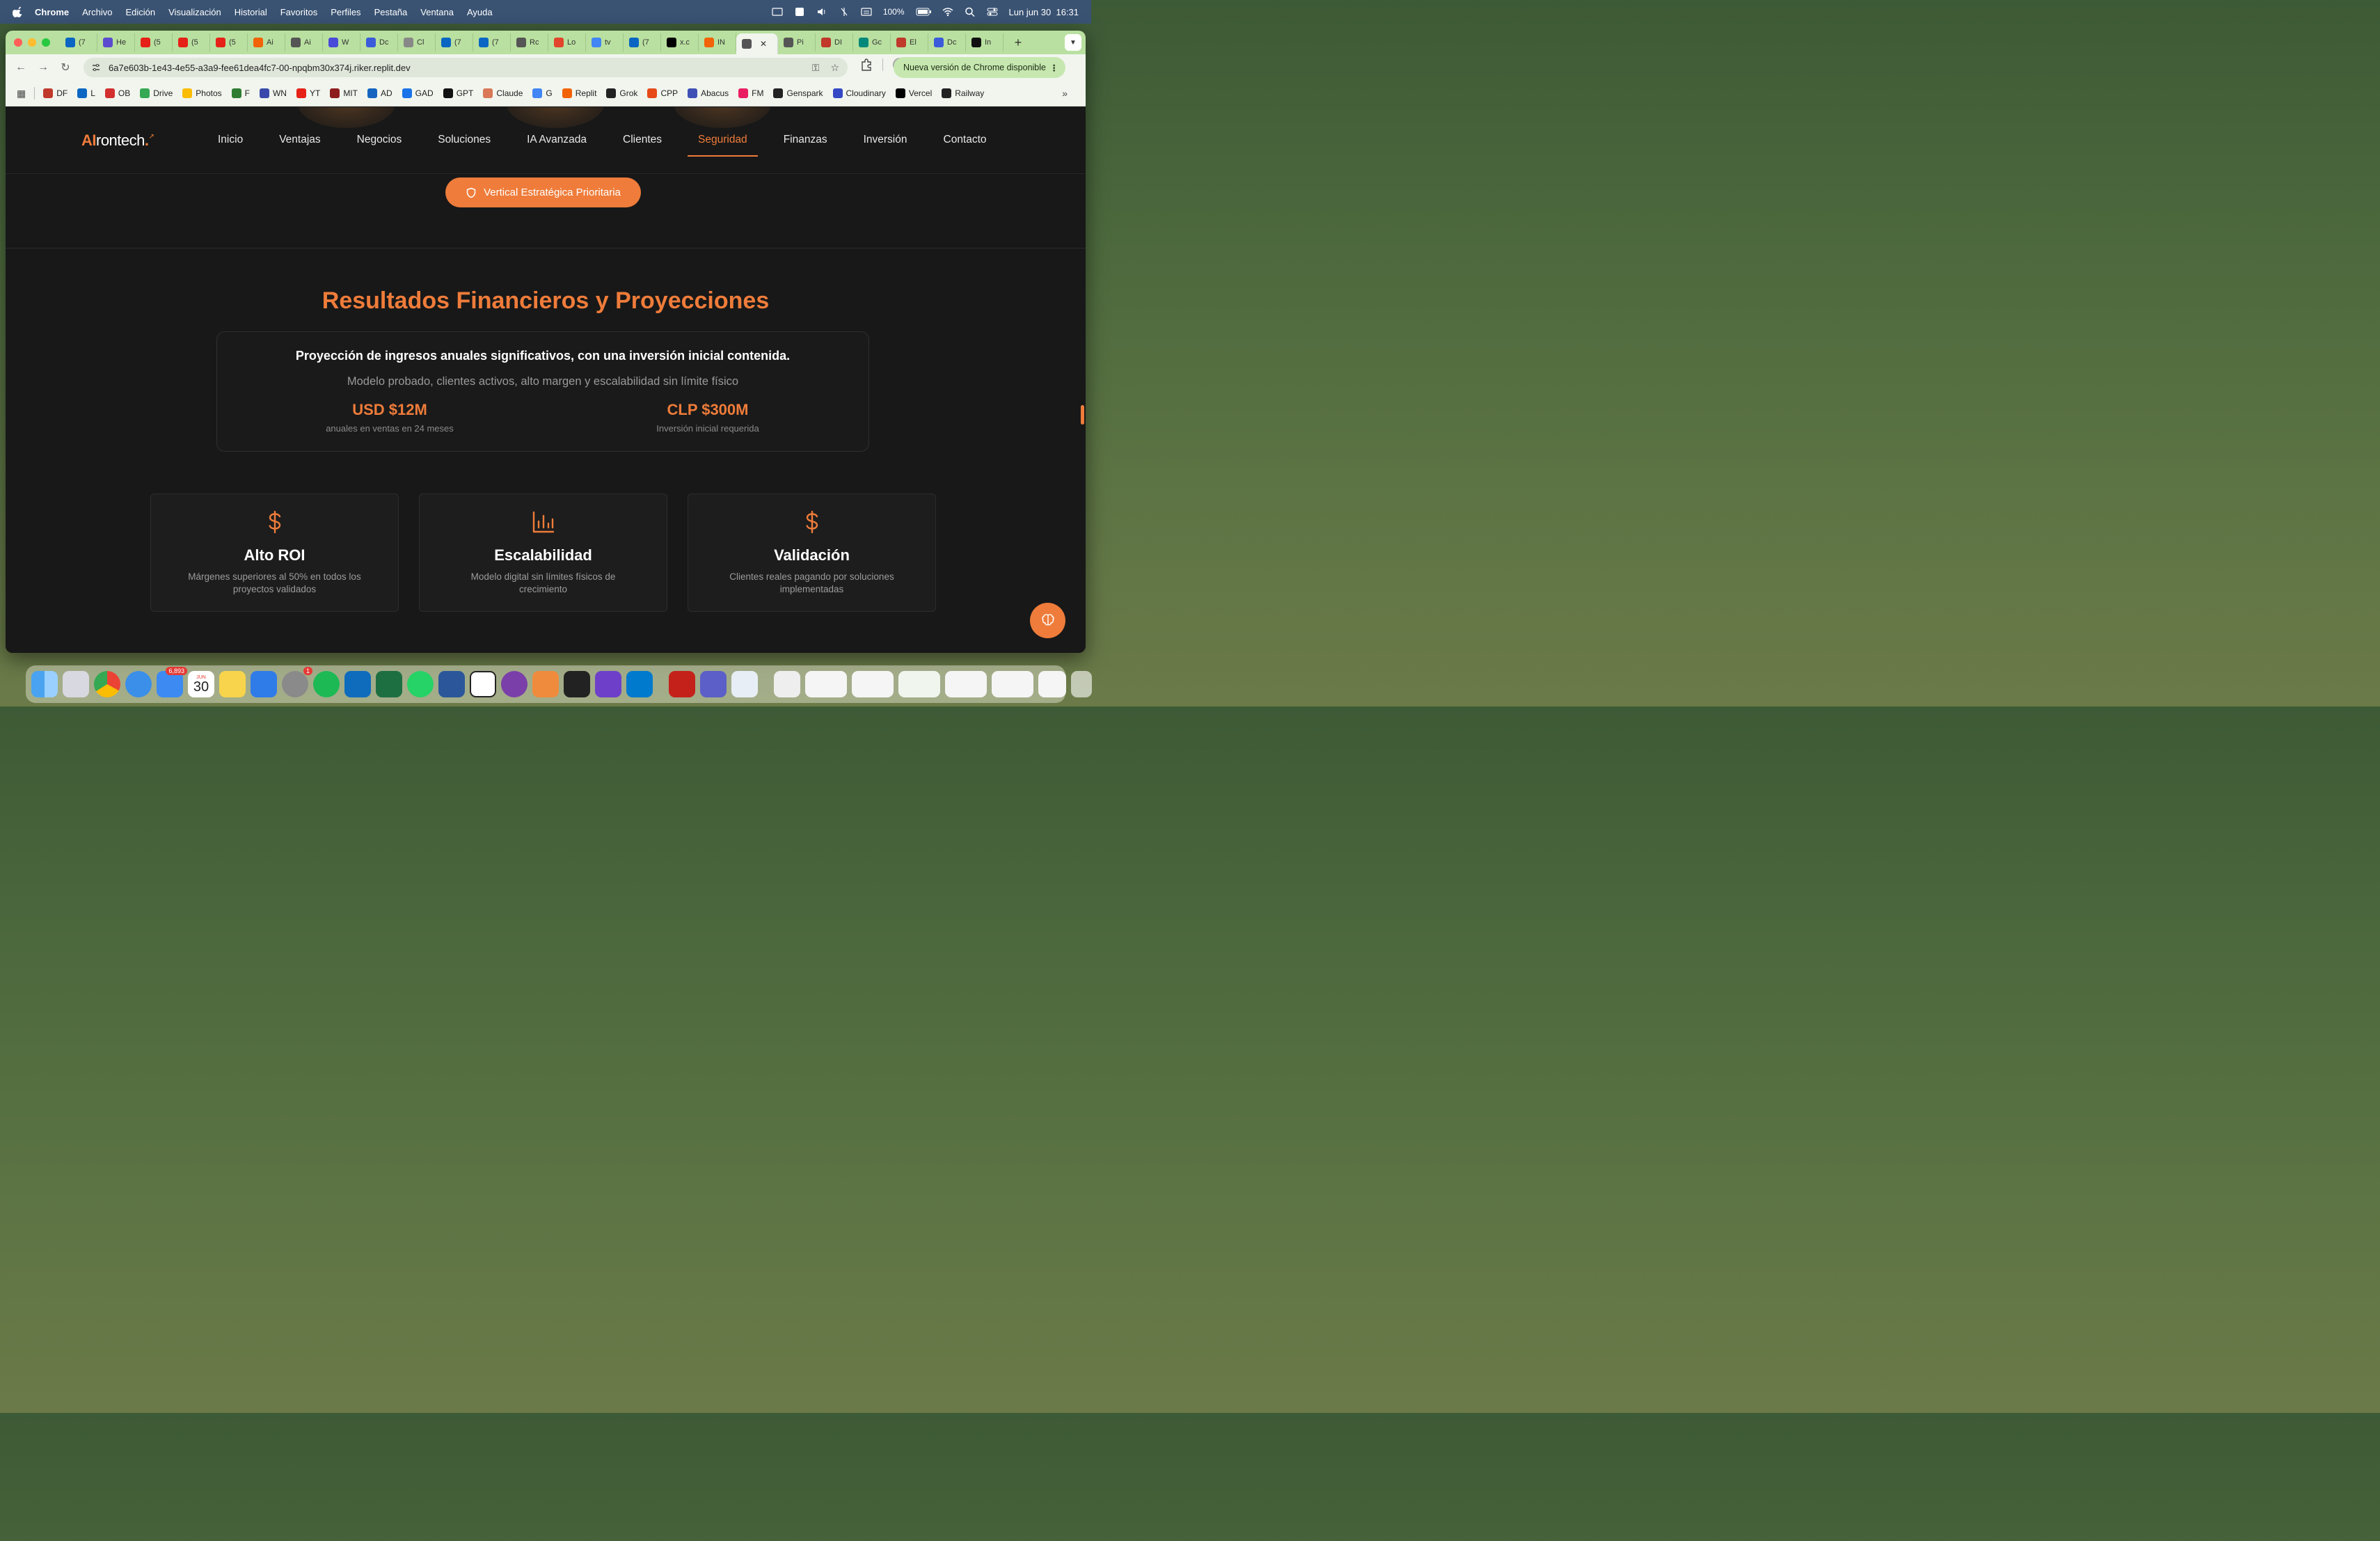  Describe the element at coordinates (18, 11) in the screenshot. I see `apple-icon` at that location.